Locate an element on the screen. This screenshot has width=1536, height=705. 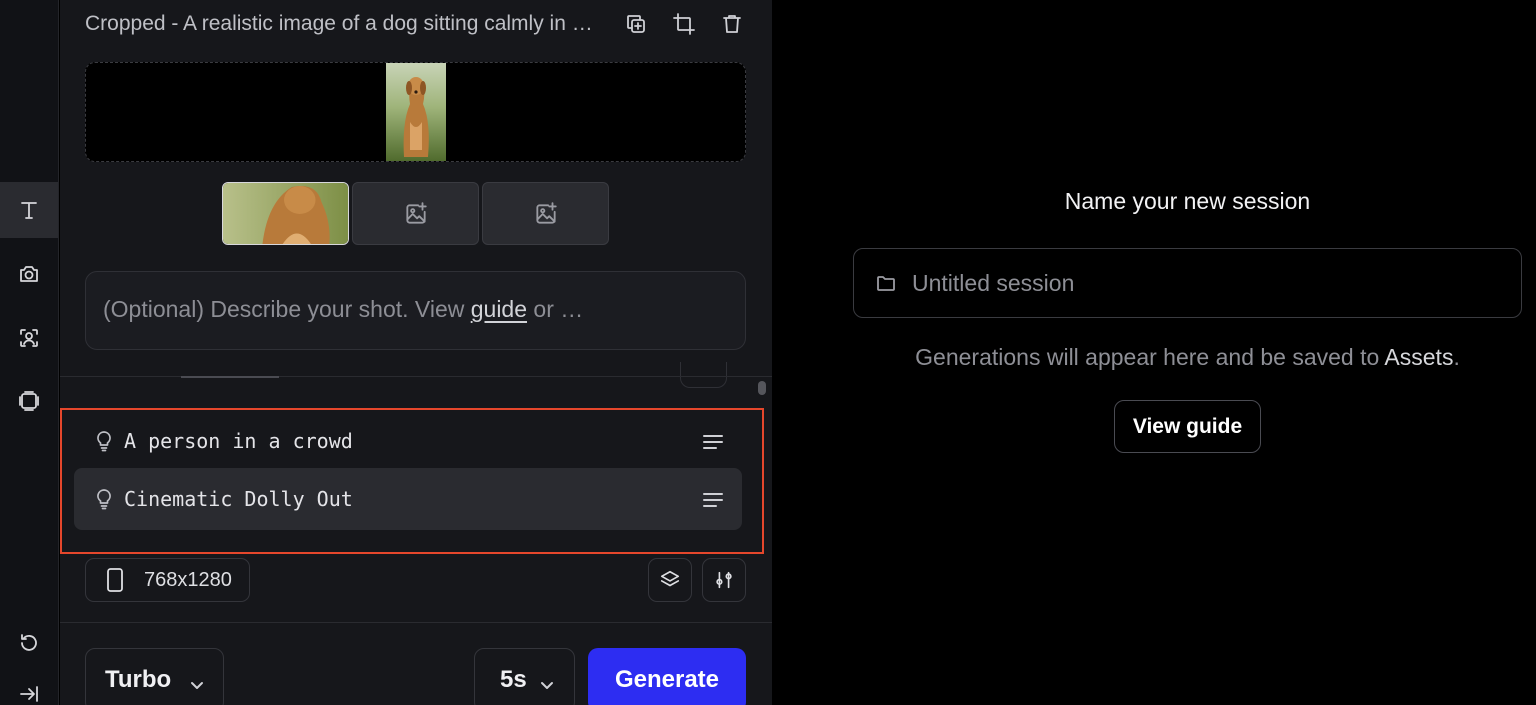
duration-select: 5s is located at coordinates (524, 676).